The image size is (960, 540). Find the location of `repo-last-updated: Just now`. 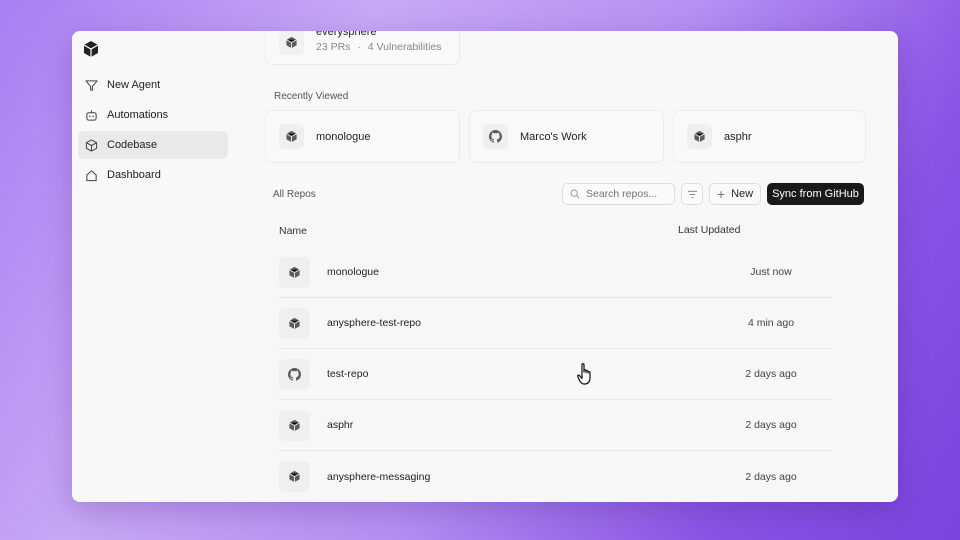

repo-last-updated: Just now is located at coordinates (771, 272).